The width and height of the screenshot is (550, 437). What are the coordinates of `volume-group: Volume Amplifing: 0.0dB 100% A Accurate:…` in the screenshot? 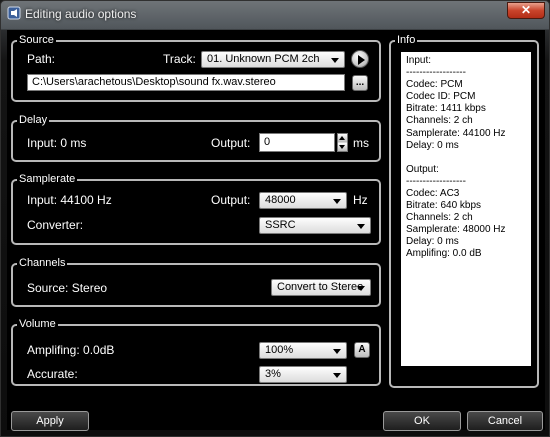 It's located at (196, 352).